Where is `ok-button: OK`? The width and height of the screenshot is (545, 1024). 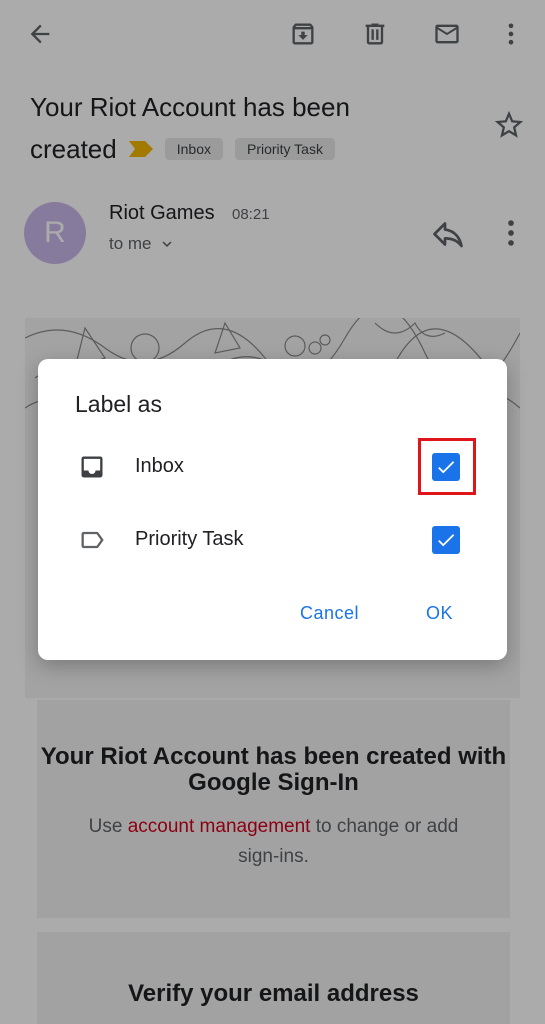 ok-button: OK is located at coordinates (439, 613).